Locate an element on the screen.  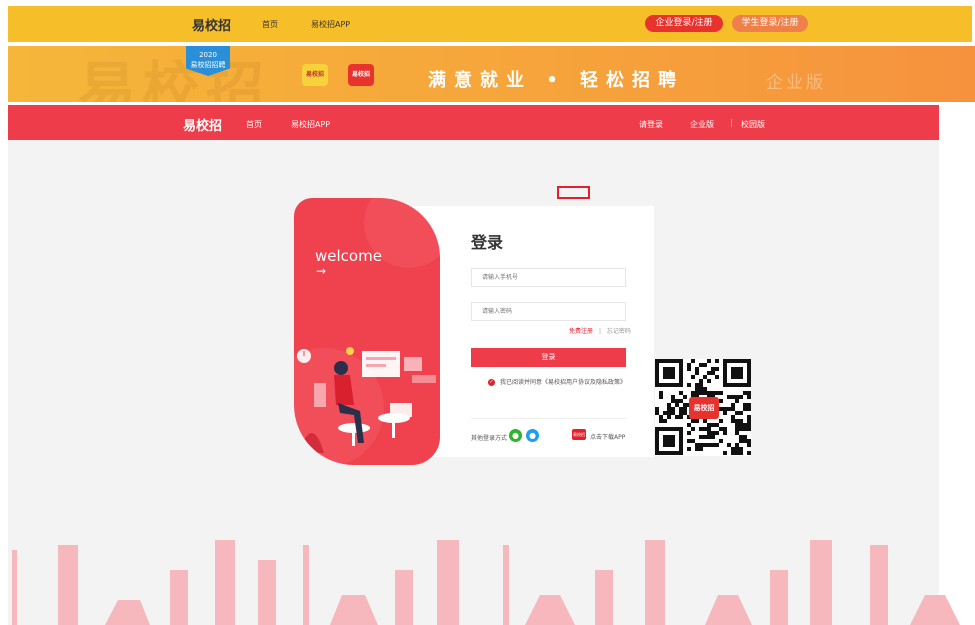
app-icon-yellow: 易校招 is located at coordinates (315, 75).